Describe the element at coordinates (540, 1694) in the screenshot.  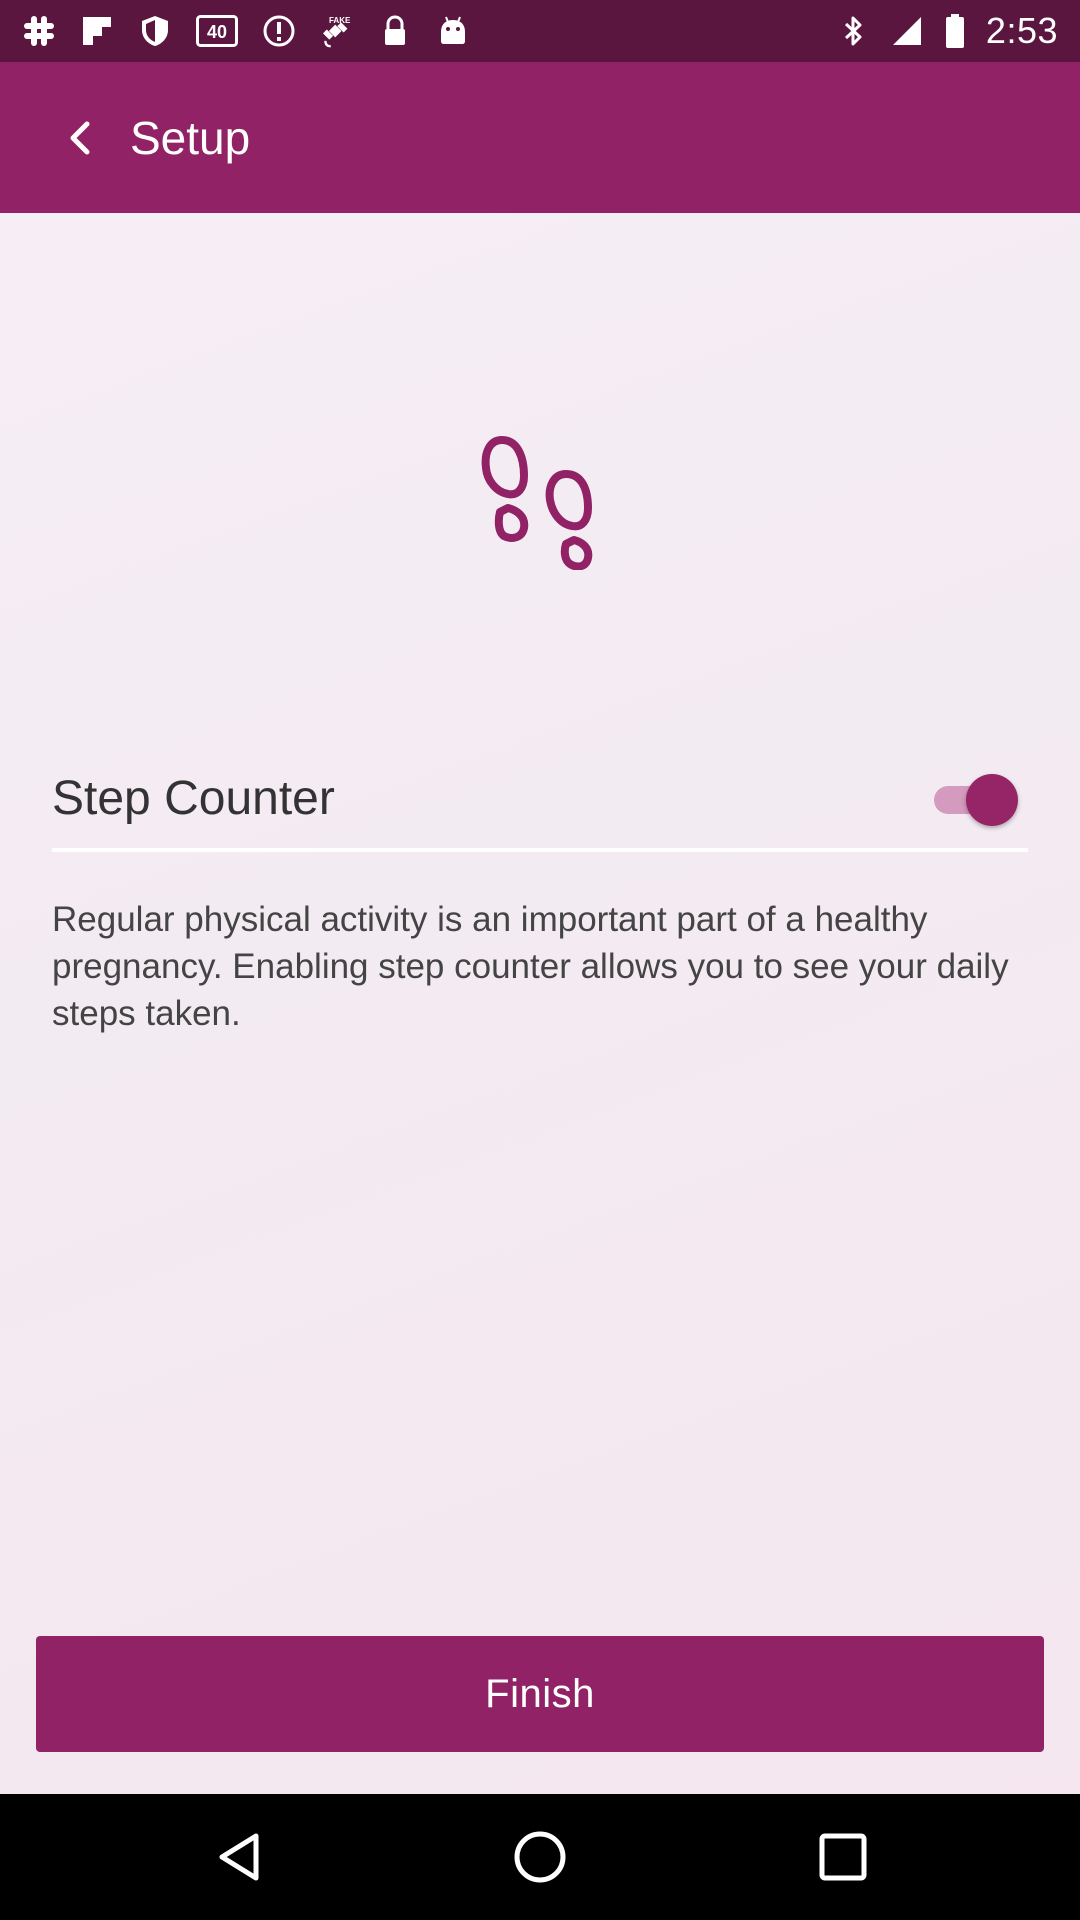
I see `finish-button: Finish` at that location.